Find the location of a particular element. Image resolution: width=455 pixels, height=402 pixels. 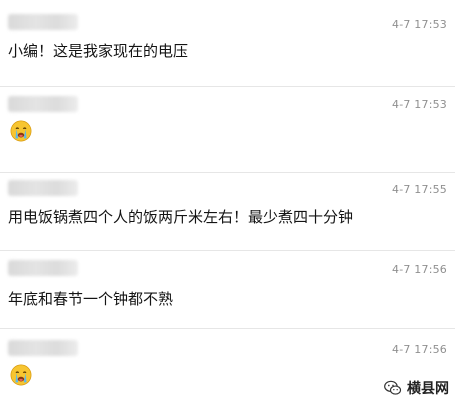

comment-time: 4-7 17:55 is located at coordinates (419, 189).